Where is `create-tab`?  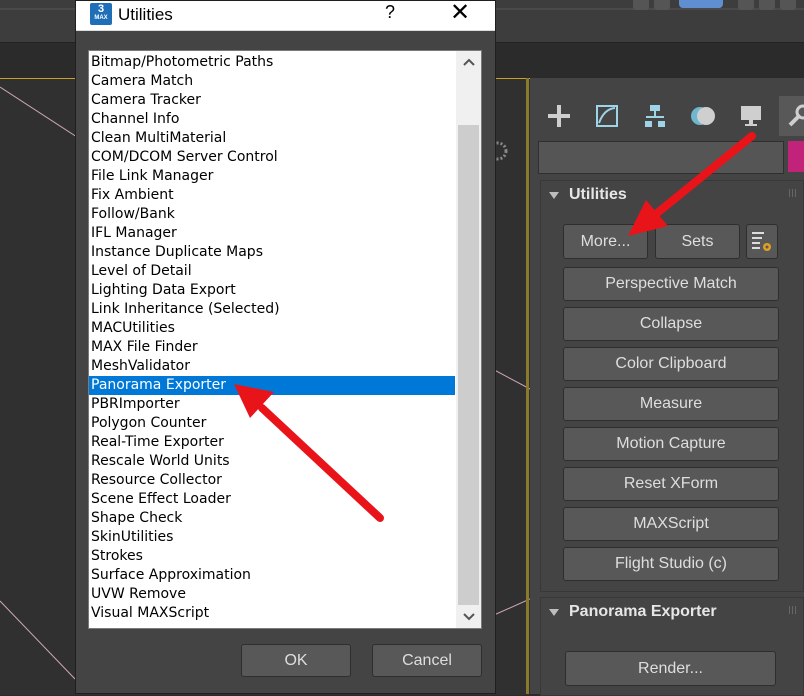
create-tab is located at coordinates (559, 116).